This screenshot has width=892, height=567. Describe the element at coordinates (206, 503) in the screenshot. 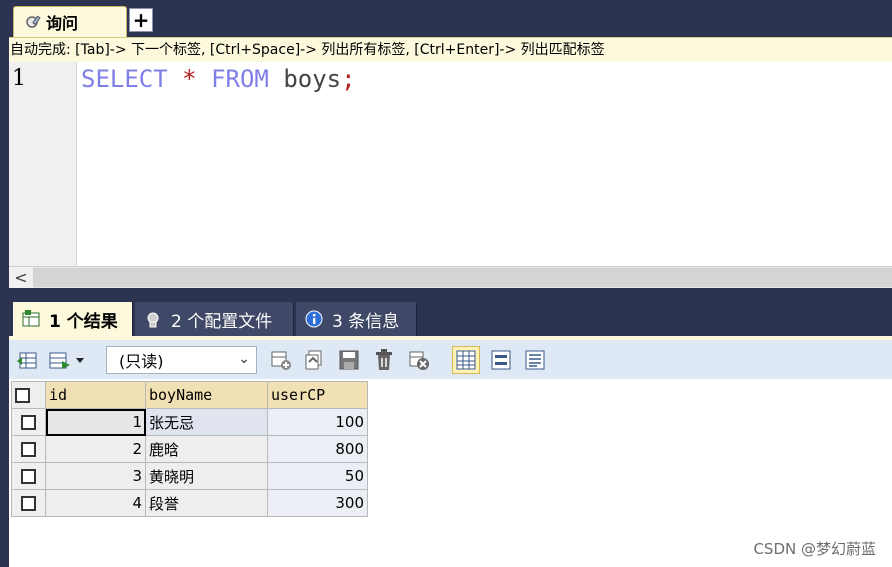

I see `cell-boyname: 段誉` at that location.